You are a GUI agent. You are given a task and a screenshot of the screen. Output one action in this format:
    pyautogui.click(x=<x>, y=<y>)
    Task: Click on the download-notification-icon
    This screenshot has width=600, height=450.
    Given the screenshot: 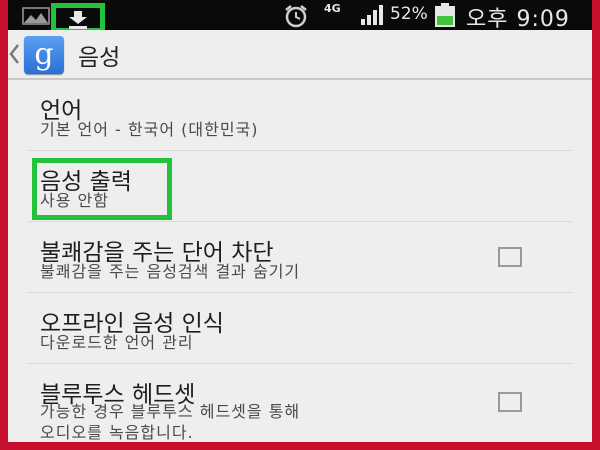 What is the action you would take?
    pyautogui.click(x=78, y=18)
    